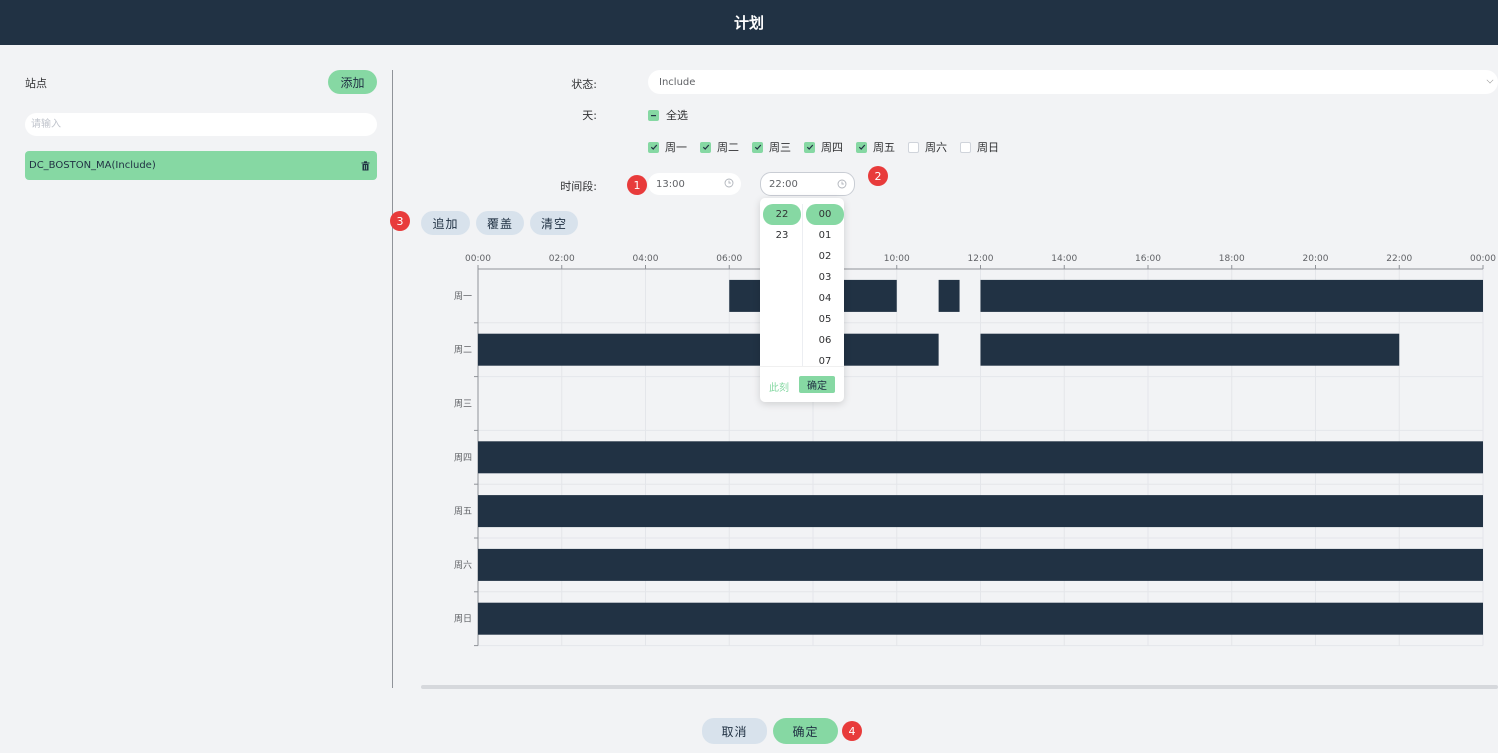 The height and width of the screenshot is (753, 1498). Describe the element at coordinates (1148, 259) in the screenshot. I see `x-tick-label: 16:00` at that location.